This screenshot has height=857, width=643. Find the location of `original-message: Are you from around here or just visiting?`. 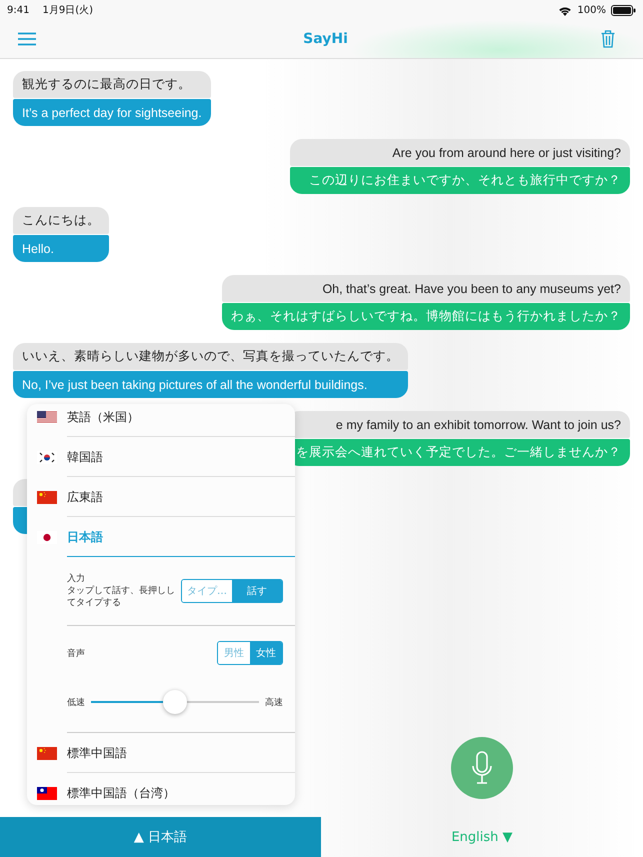

original-message: Are you from around here or just visiting? is located at coordinates (460, 152).